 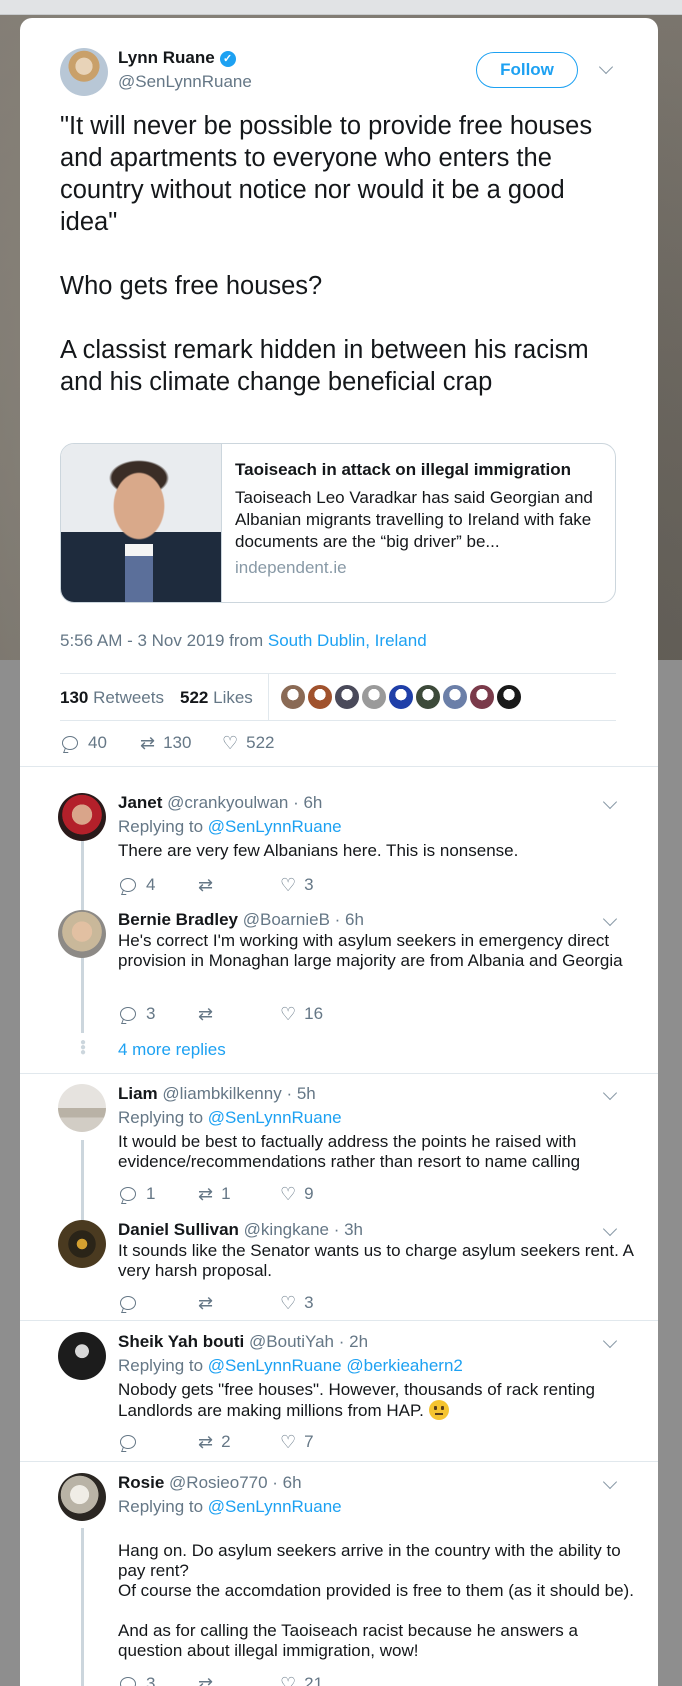 I want to click on follow-button: Follow, so click(x=527, y=70).